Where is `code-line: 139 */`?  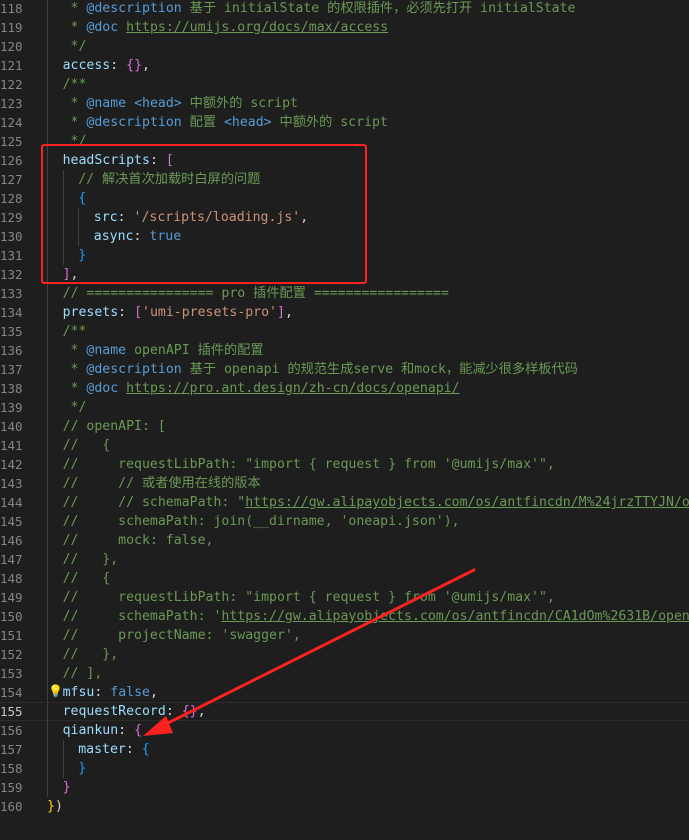 code-line: 139 */ is located at coordinates (344, 407).